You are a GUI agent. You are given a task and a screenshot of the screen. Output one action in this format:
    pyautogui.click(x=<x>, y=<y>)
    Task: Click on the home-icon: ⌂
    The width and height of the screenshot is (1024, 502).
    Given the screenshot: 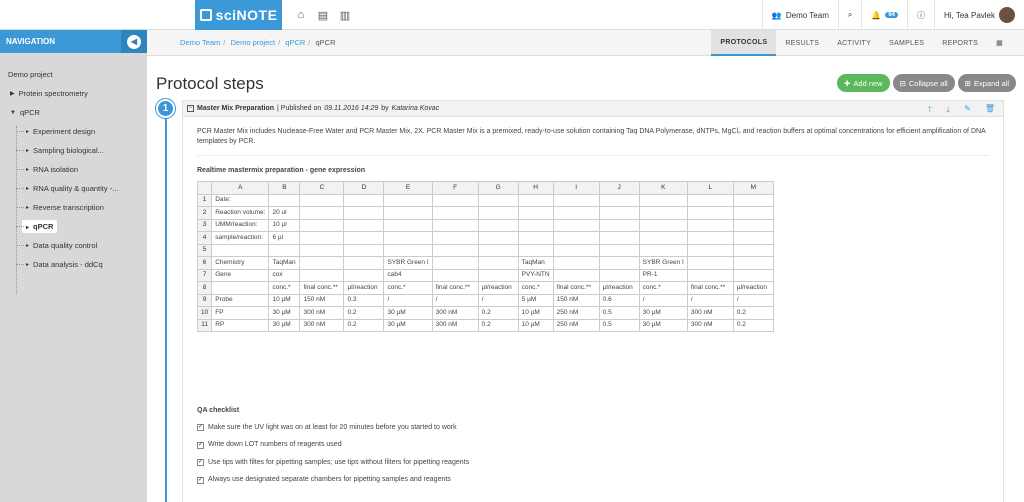 What is the action you would take?
    pyautogui.click(x=301, y=15)
    